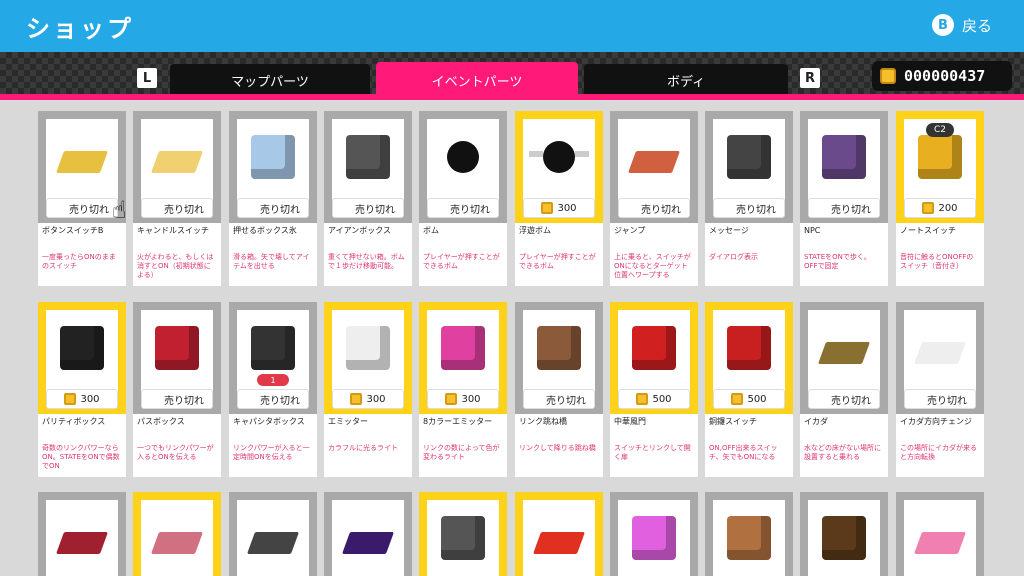 This screenshot has height=576, width=1024. I want to click on item-description: カラフルに光るライト, so click(368, 459).